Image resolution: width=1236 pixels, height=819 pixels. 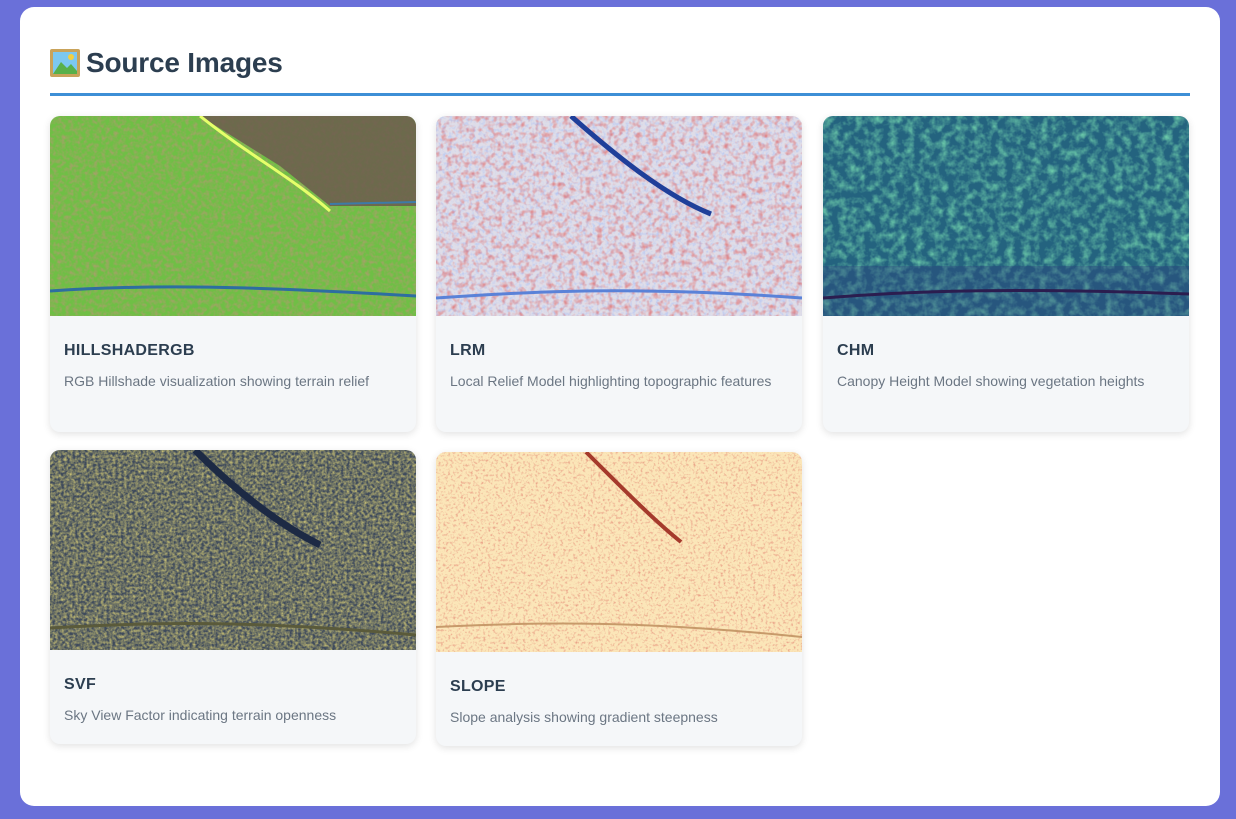 What do you see at coordinates (619, 216) in the screenshot?
I see `local-relief-model-image` at bounding box center [619, 216].